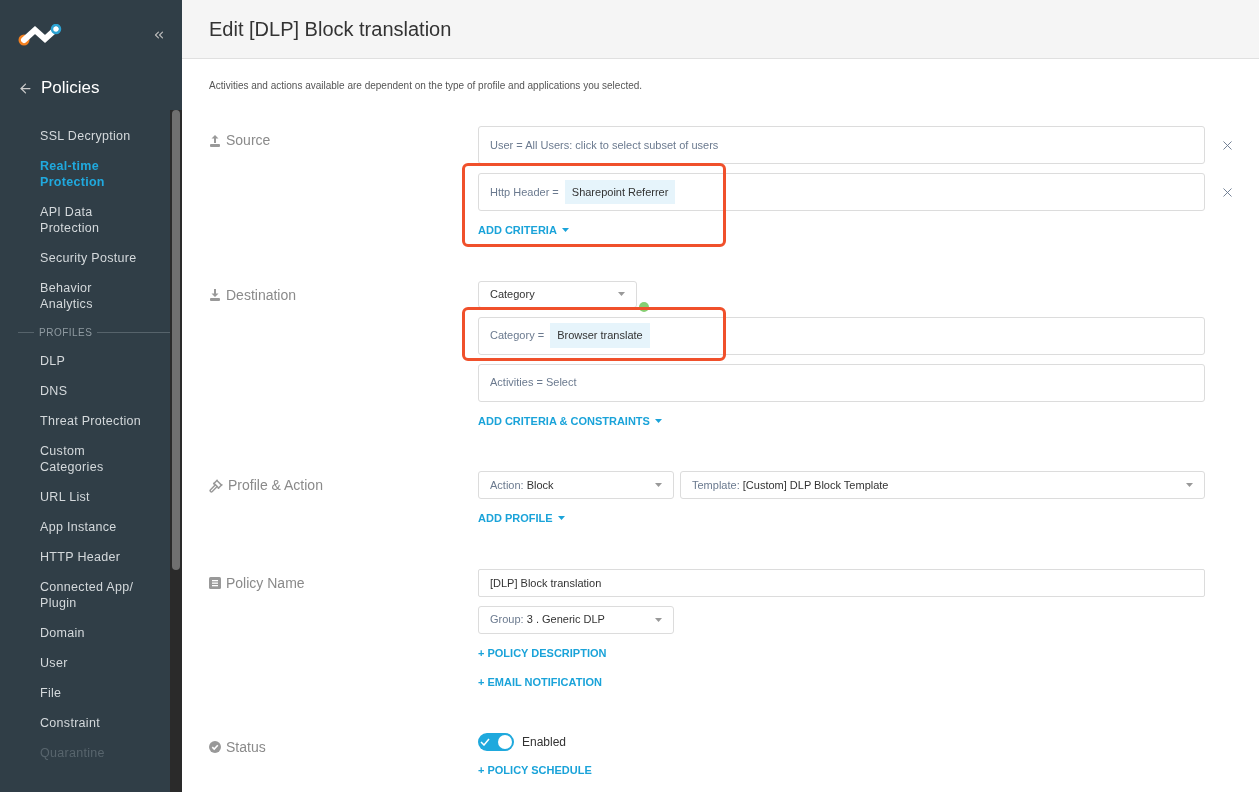 Image resolution: width=1259 pixels, height=792 pixels. Describe the element at coordinates (91, 391) in the screenshot. I see `sidebar-item: DNS` at that location.